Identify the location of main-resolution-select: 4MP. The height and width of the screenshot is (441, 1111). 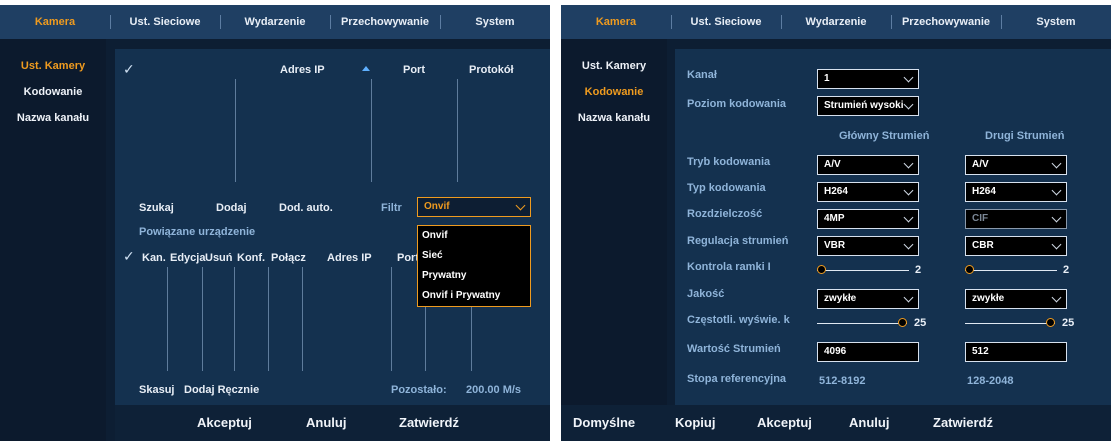
(868, 219).